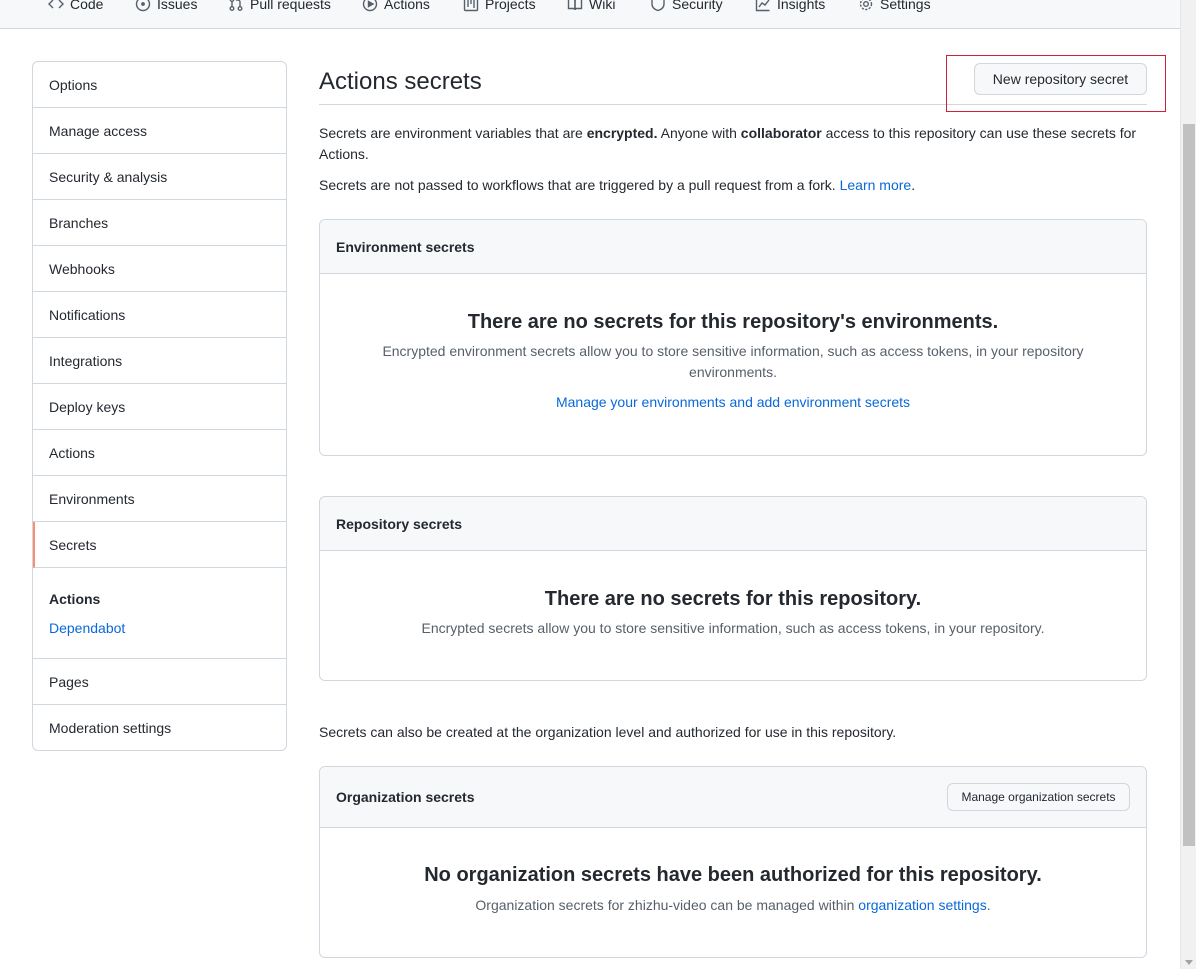  Describe the element at coordinates (86, 360) in the screenshot. I see `sidebar-item-label: Integrations` at that location.